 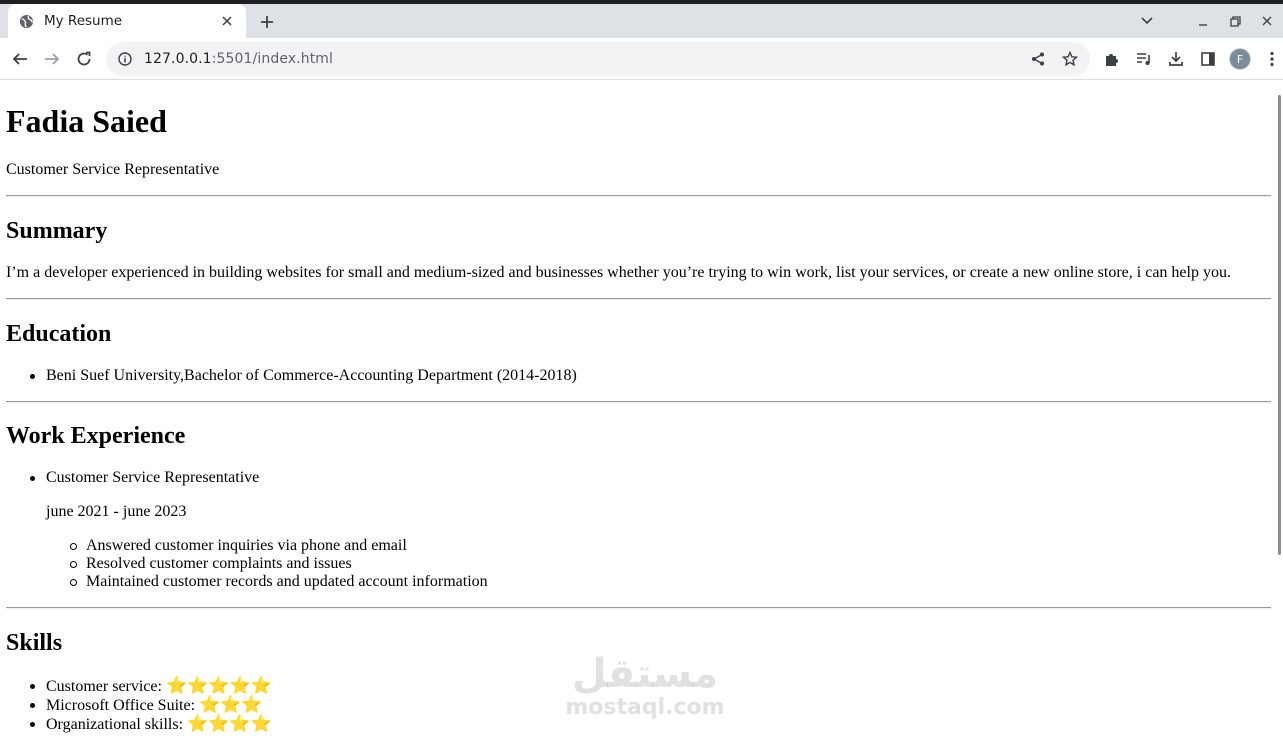 What do you see at coordinates (144, 477) in the screenshot?
I see `job-title: Customer Service Representative` at bounding box center [144, 477].